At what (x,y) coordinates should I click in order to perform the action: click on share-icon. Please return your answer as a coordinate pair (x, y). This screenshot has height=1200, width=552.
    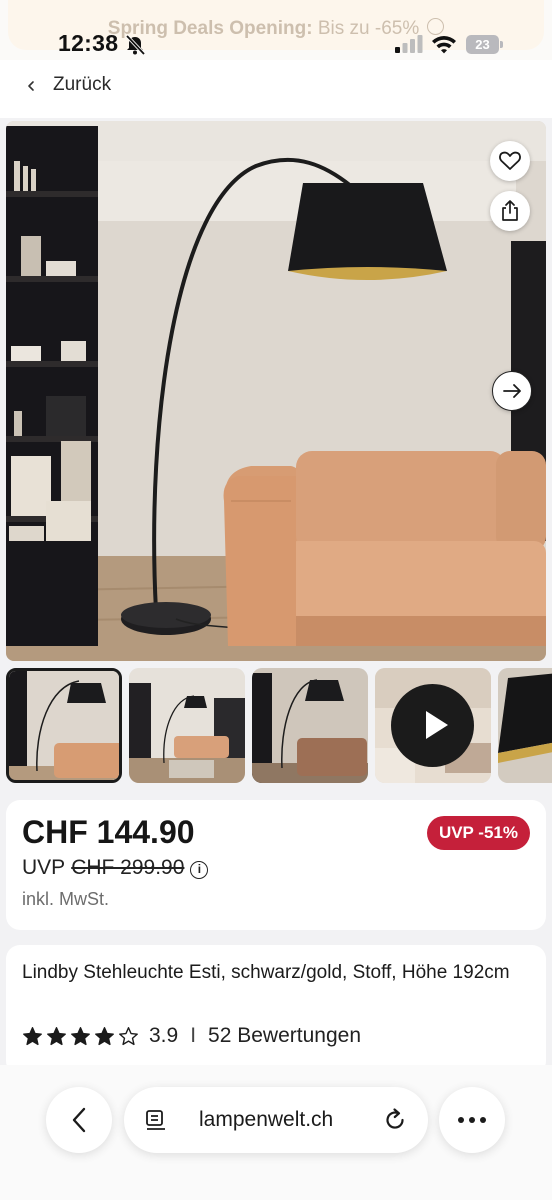
    Looking at the image, I should click on (510, 210).